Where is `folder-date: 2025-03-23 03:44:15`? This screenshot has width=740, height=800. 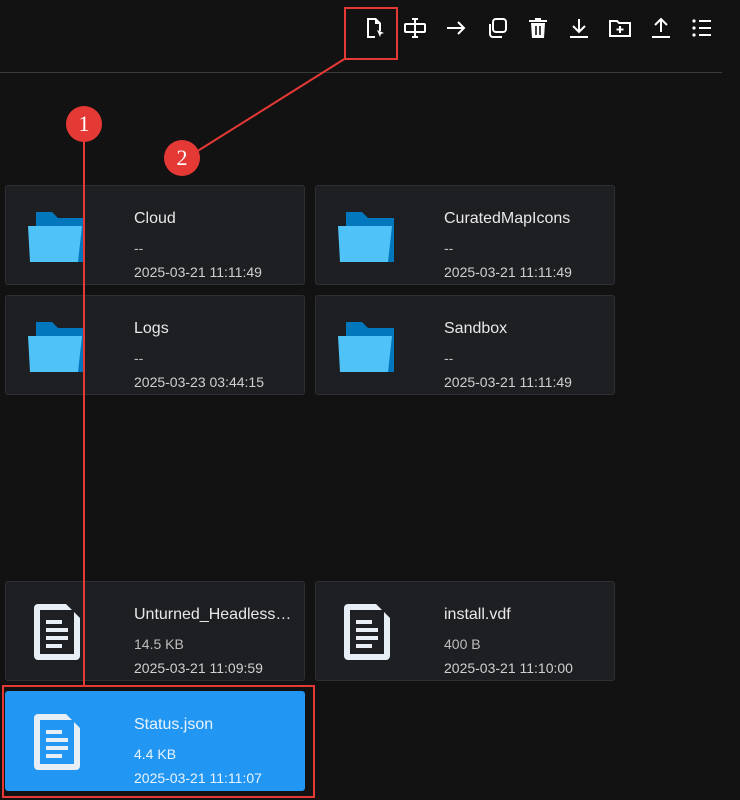
folder-date: 2025-03-23 03:44:15 is located at coordinates (199, 382).